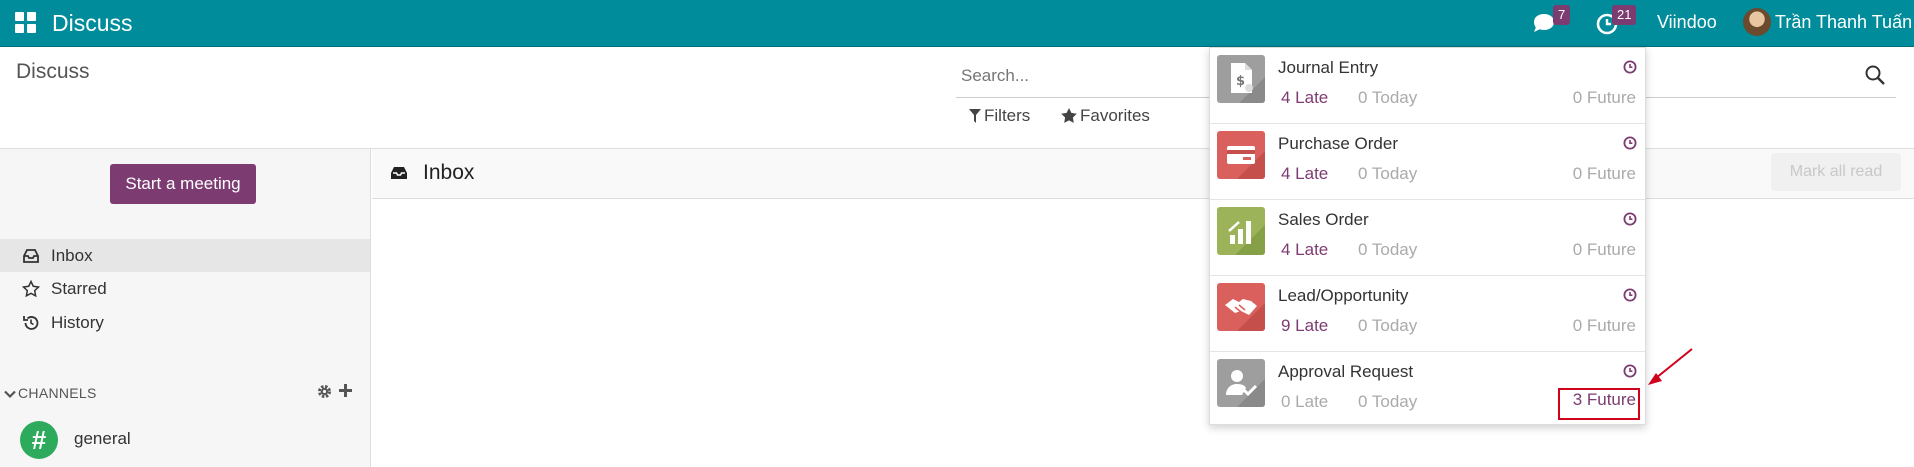 The height and width of the screenshot is (467, 1914). What do you see at coordinates (79, 288) in the screenshot?
I see `sidebar-item-label: Starred` at bounding box center [79, 288].